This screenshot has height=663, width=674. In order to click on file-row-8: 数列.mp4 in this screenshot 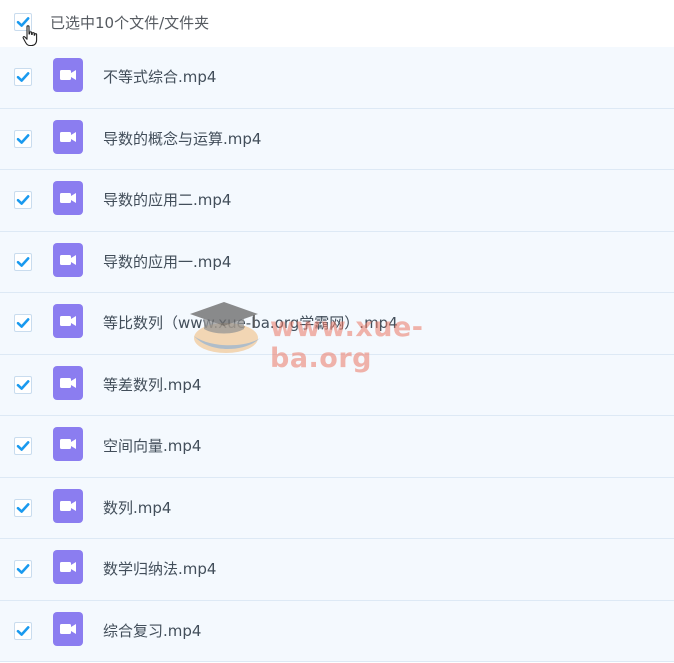, I will do `click(337, 508)`.